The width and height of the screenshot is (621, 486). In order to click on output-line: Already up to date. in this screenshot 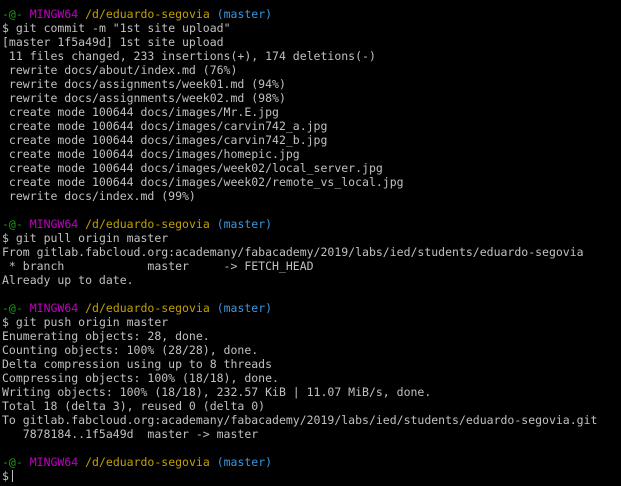, I will do `click(68, 280)`.